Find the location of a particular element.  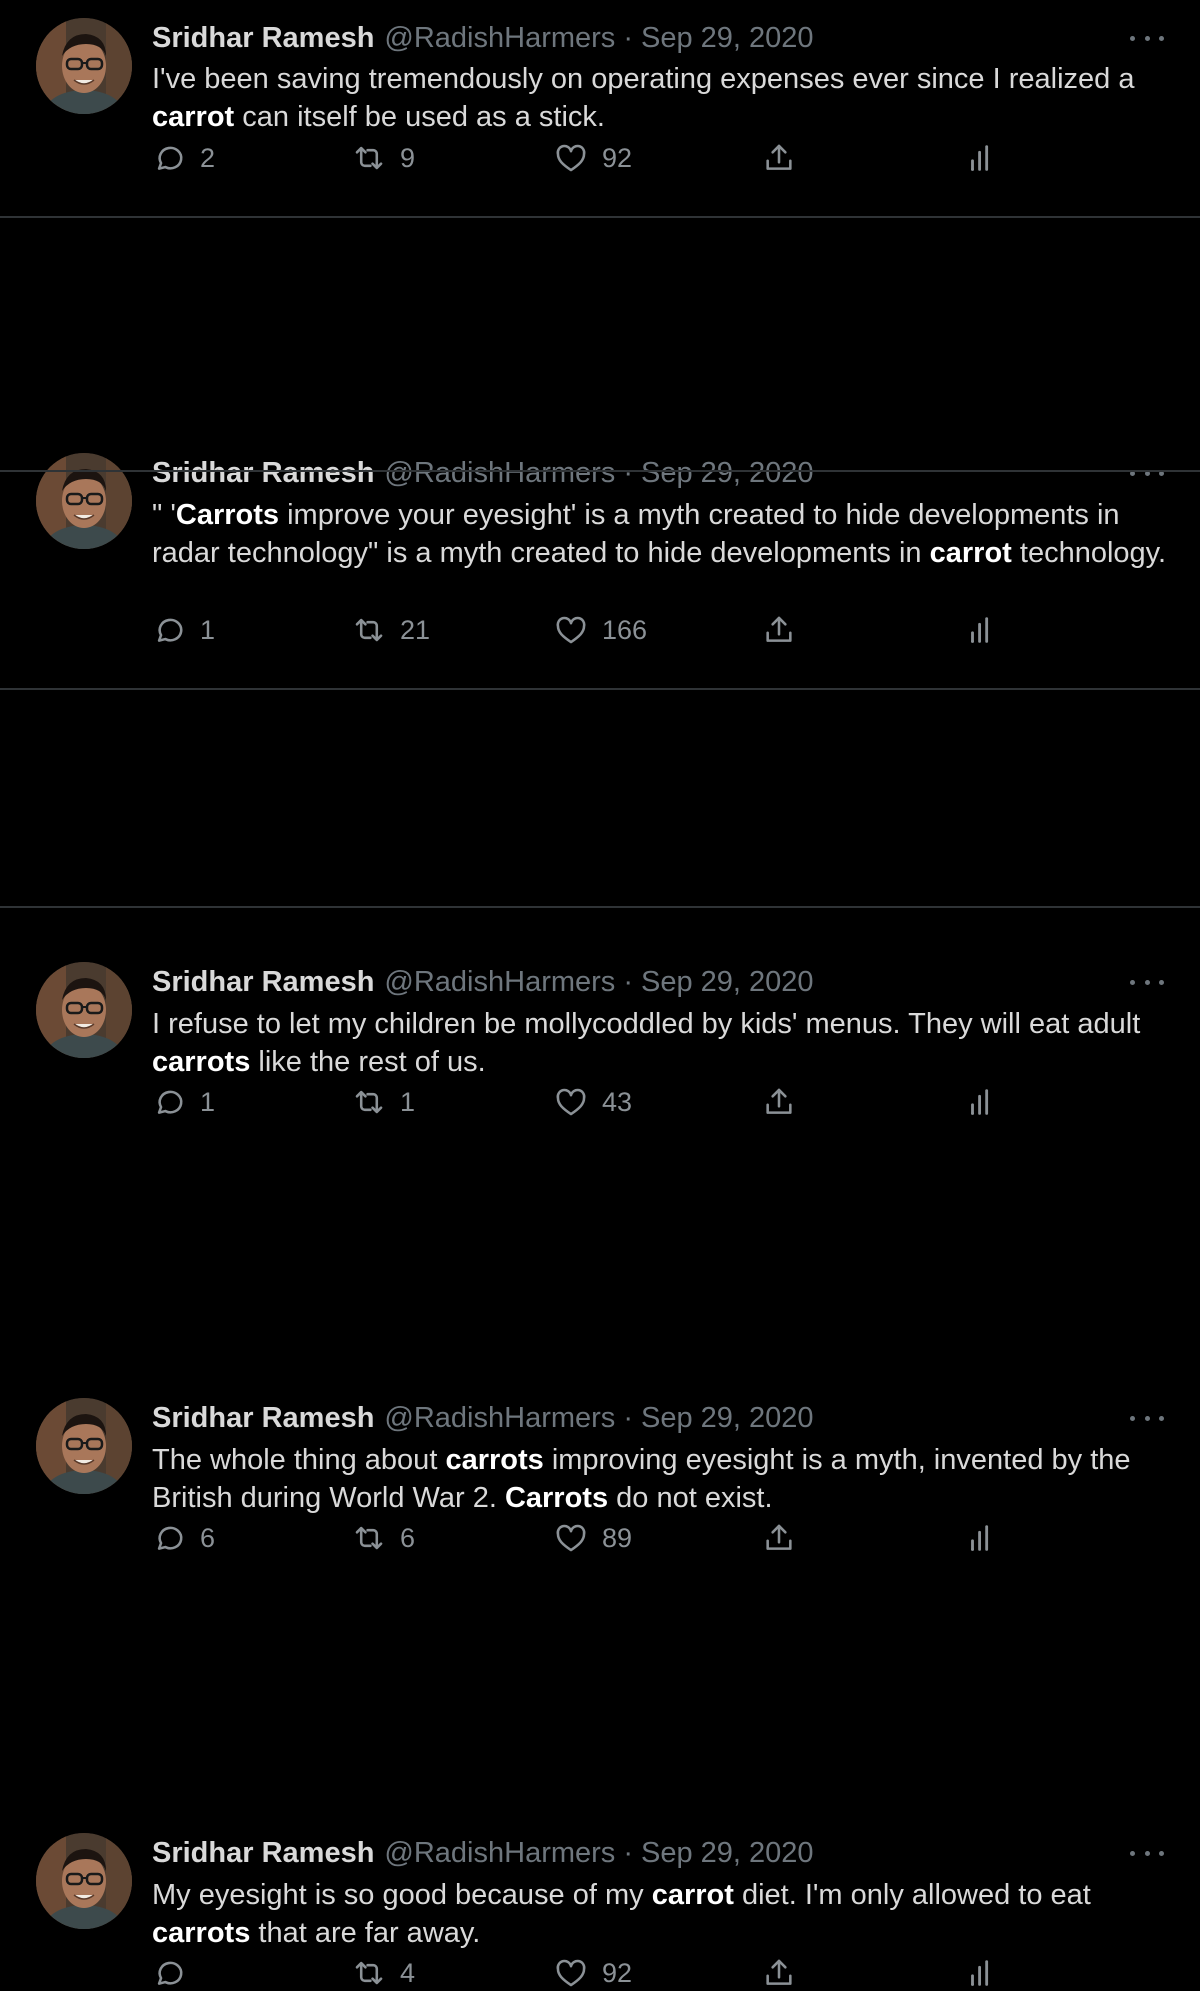

retweet-button: 6 is located at coordinates (383, 1538).